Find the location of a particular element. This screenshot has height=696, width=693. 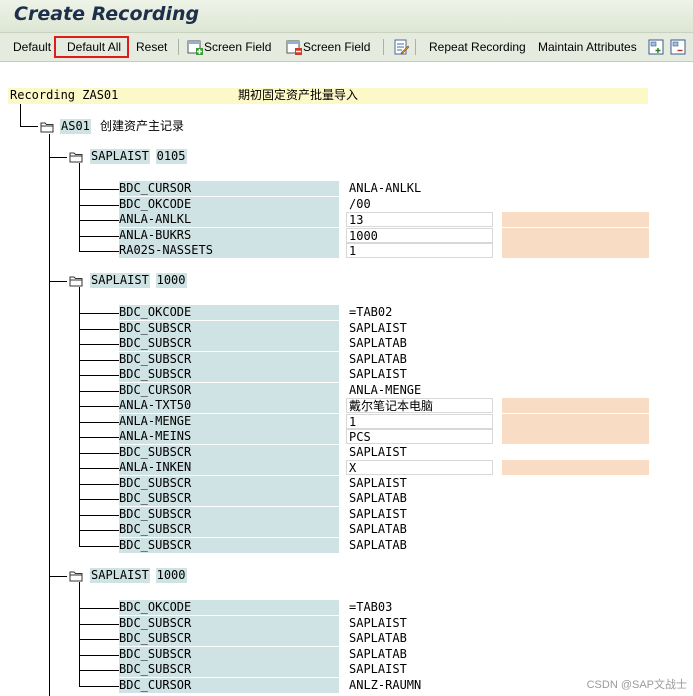

field-value-input: 戴尔笔记本电脑 is located at coordinates (419, 405).